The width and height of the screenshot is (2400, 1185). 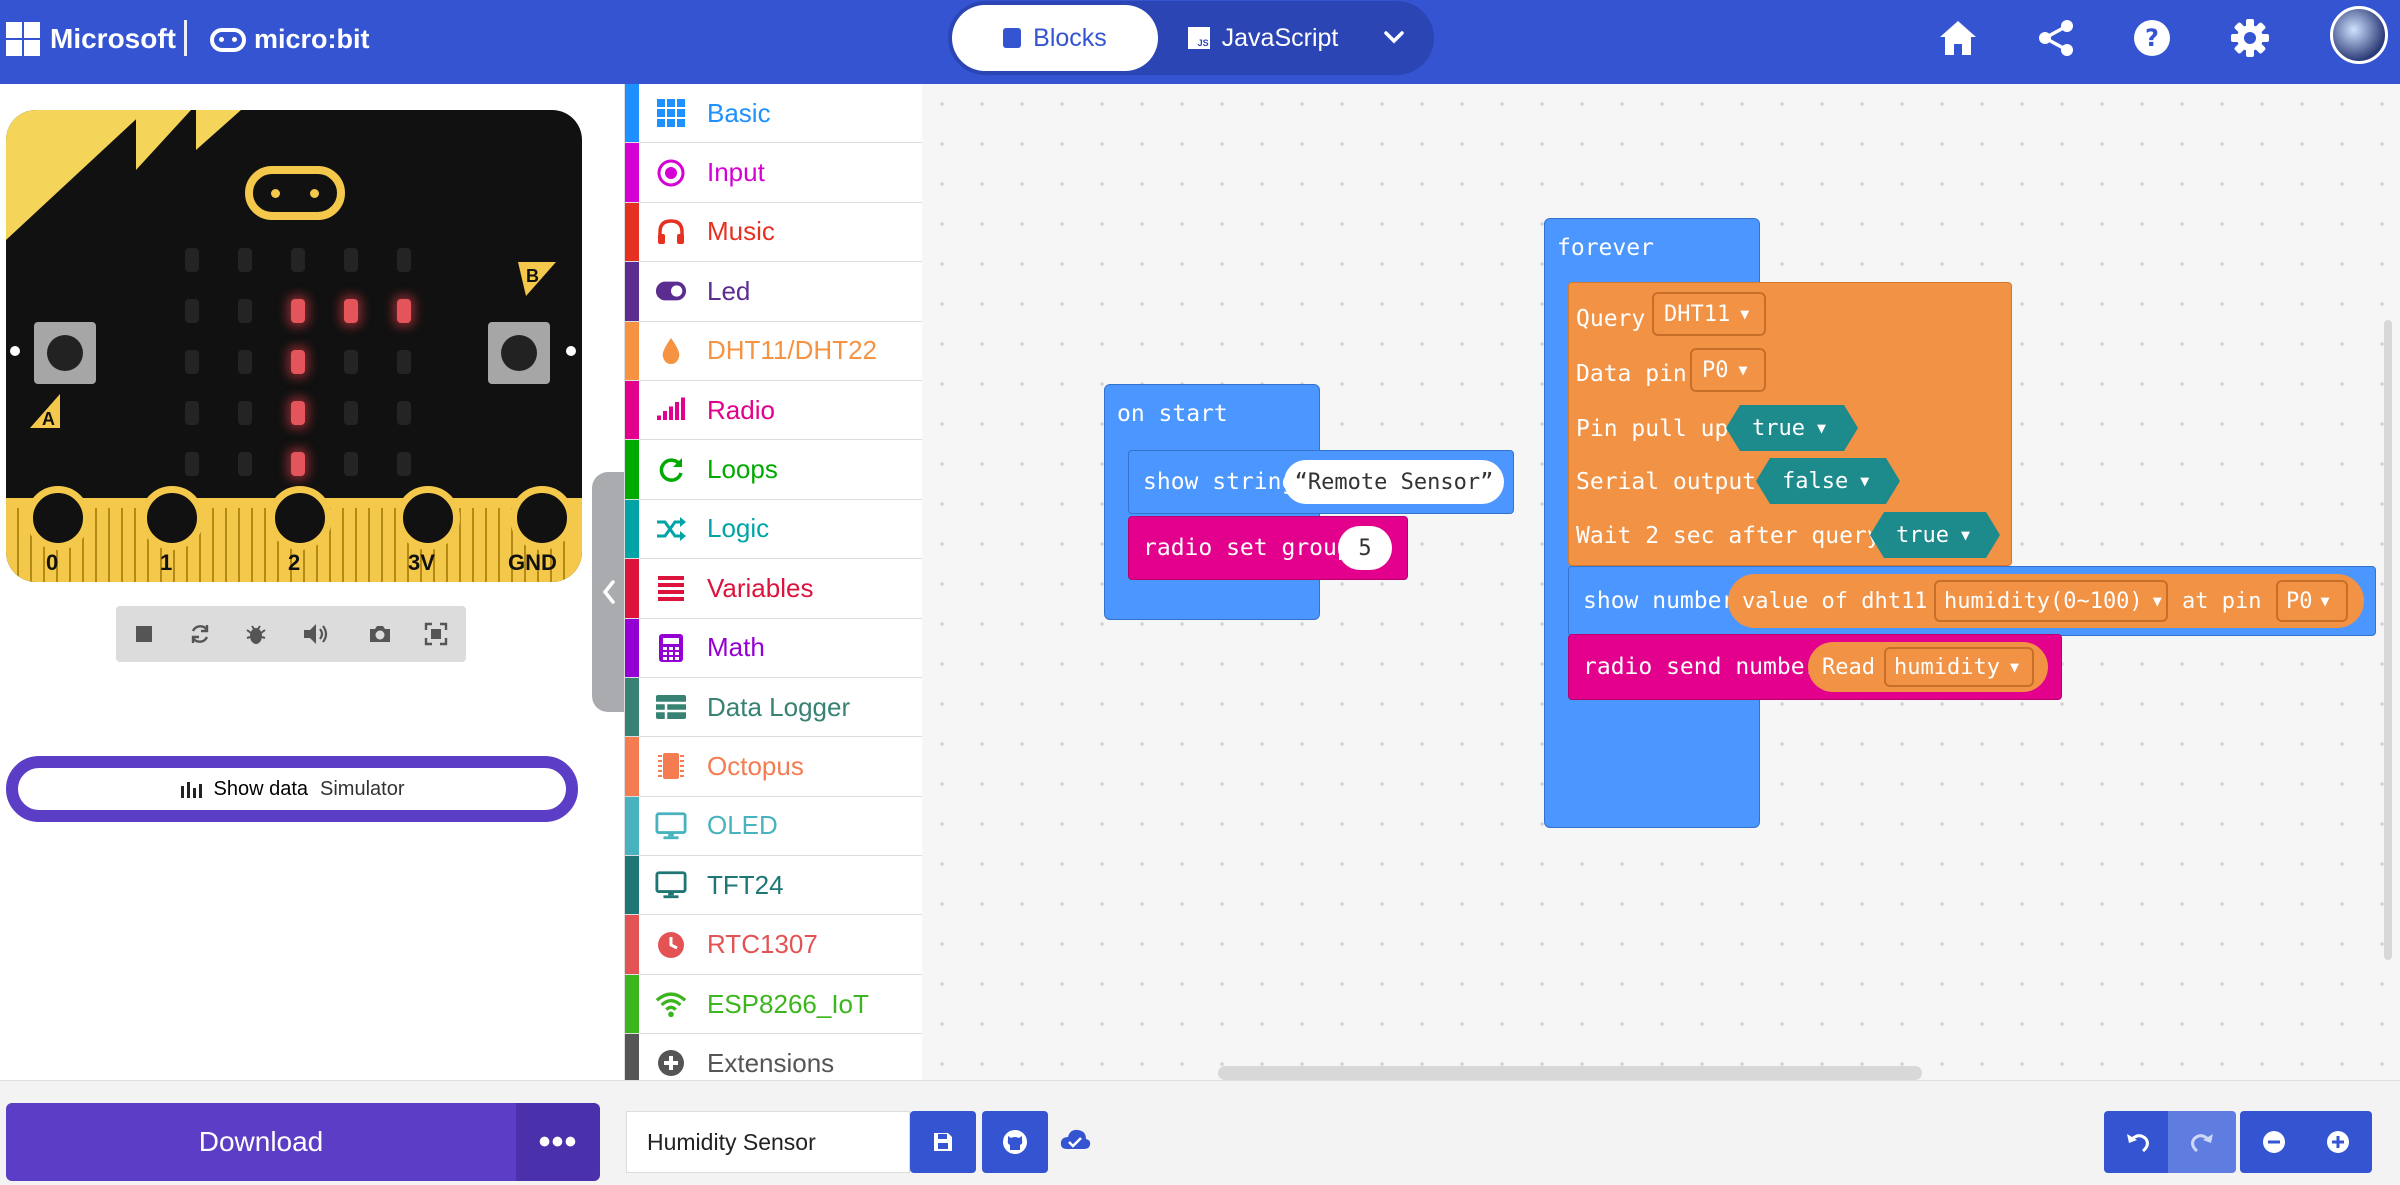 I want to click on redo-button, so click(x=2202, y=1142).